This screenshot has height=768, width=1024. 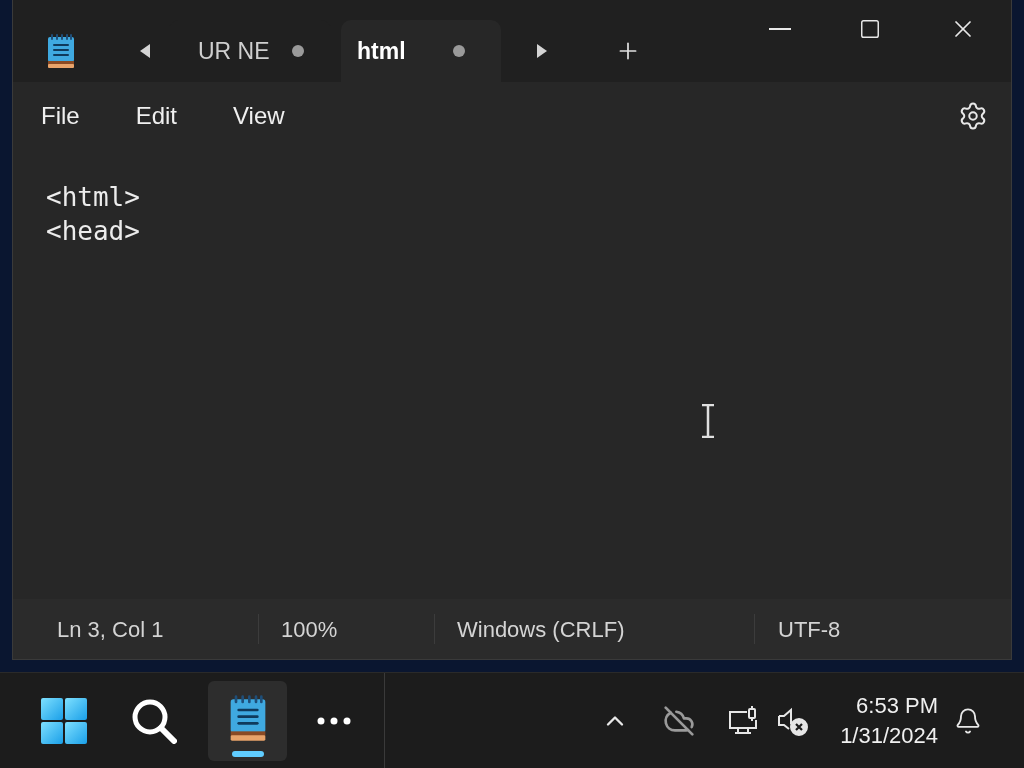 What do you see at coordinates (542, 51) in the screenshot?
I see `right-triangle-icon` at bounding box center [542, 51].